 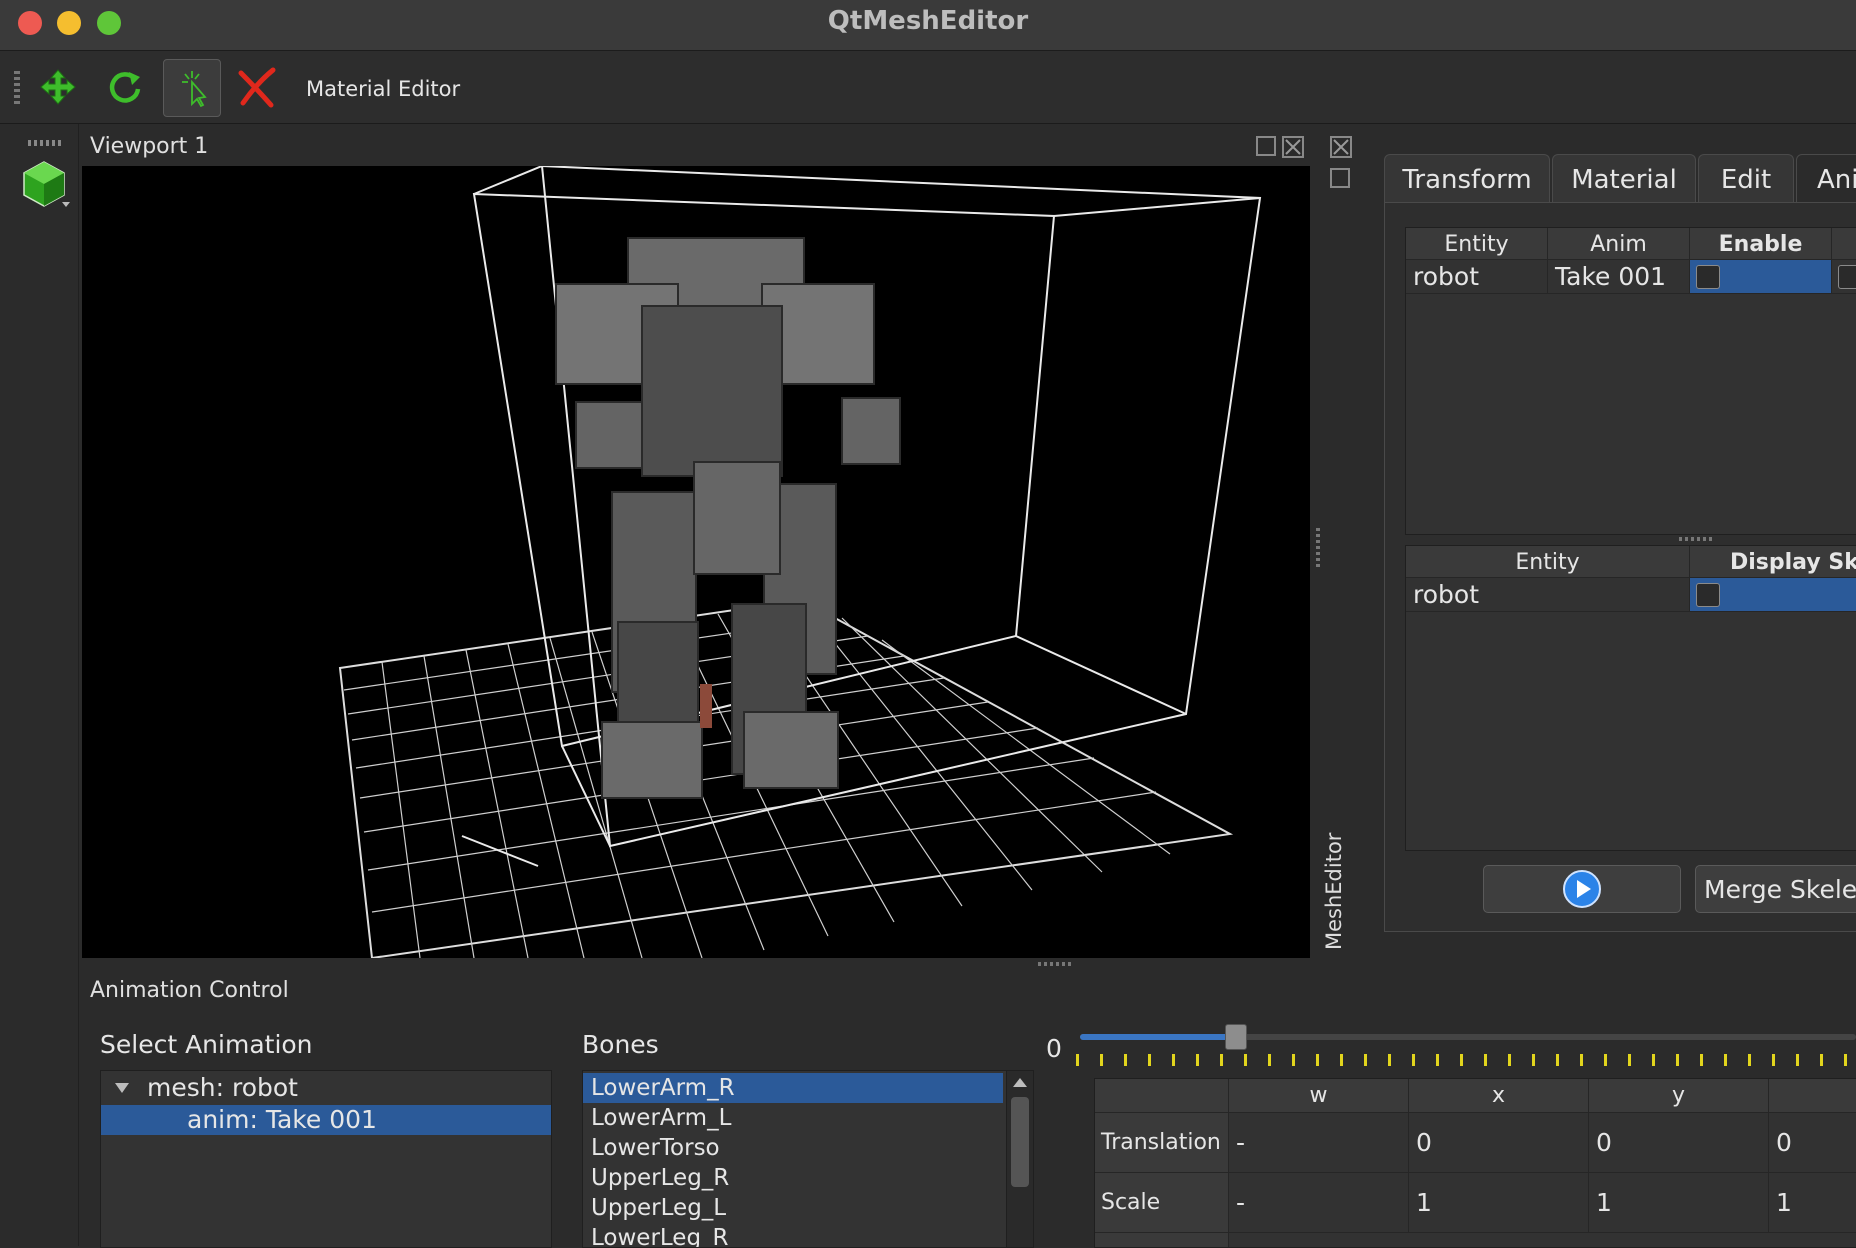 I want to click on scale-x: 1, so click(x=1499, y=1203).